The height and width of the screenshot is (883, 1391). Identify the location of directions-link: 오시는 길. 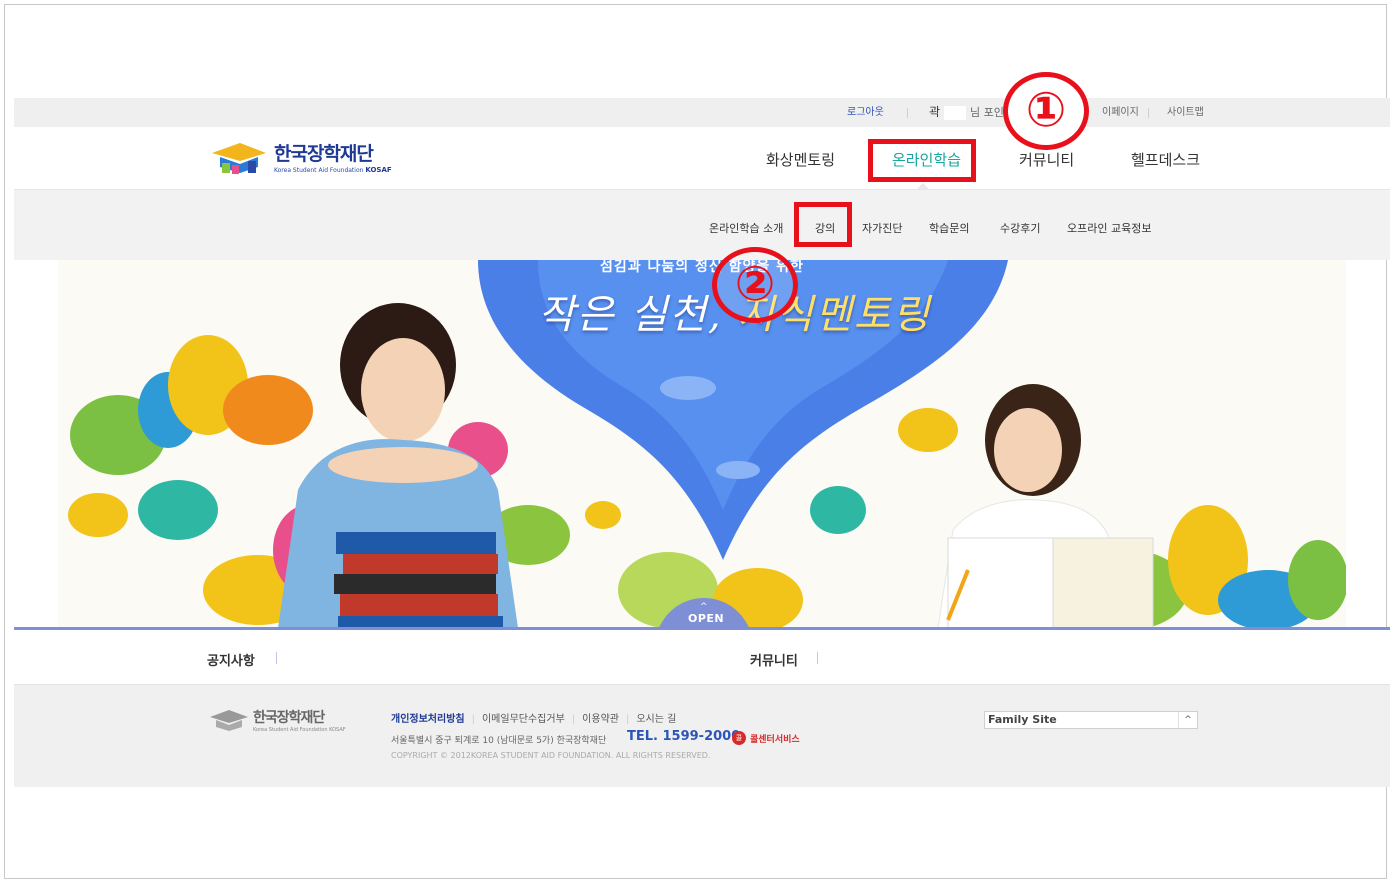
(656, 719).